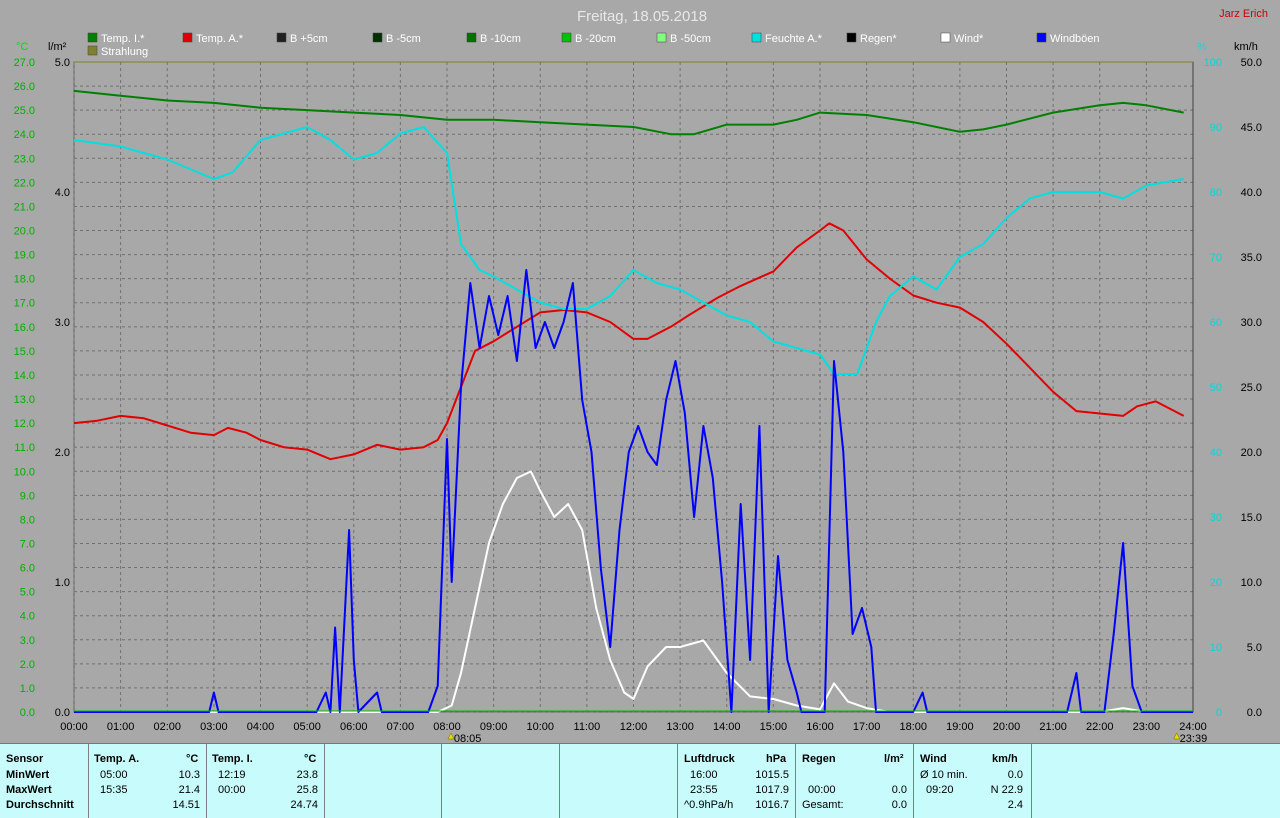 The width and height of the screenshot is (1280, 818). I want to click on time-tick-label: 08:00, so click(447, 727).